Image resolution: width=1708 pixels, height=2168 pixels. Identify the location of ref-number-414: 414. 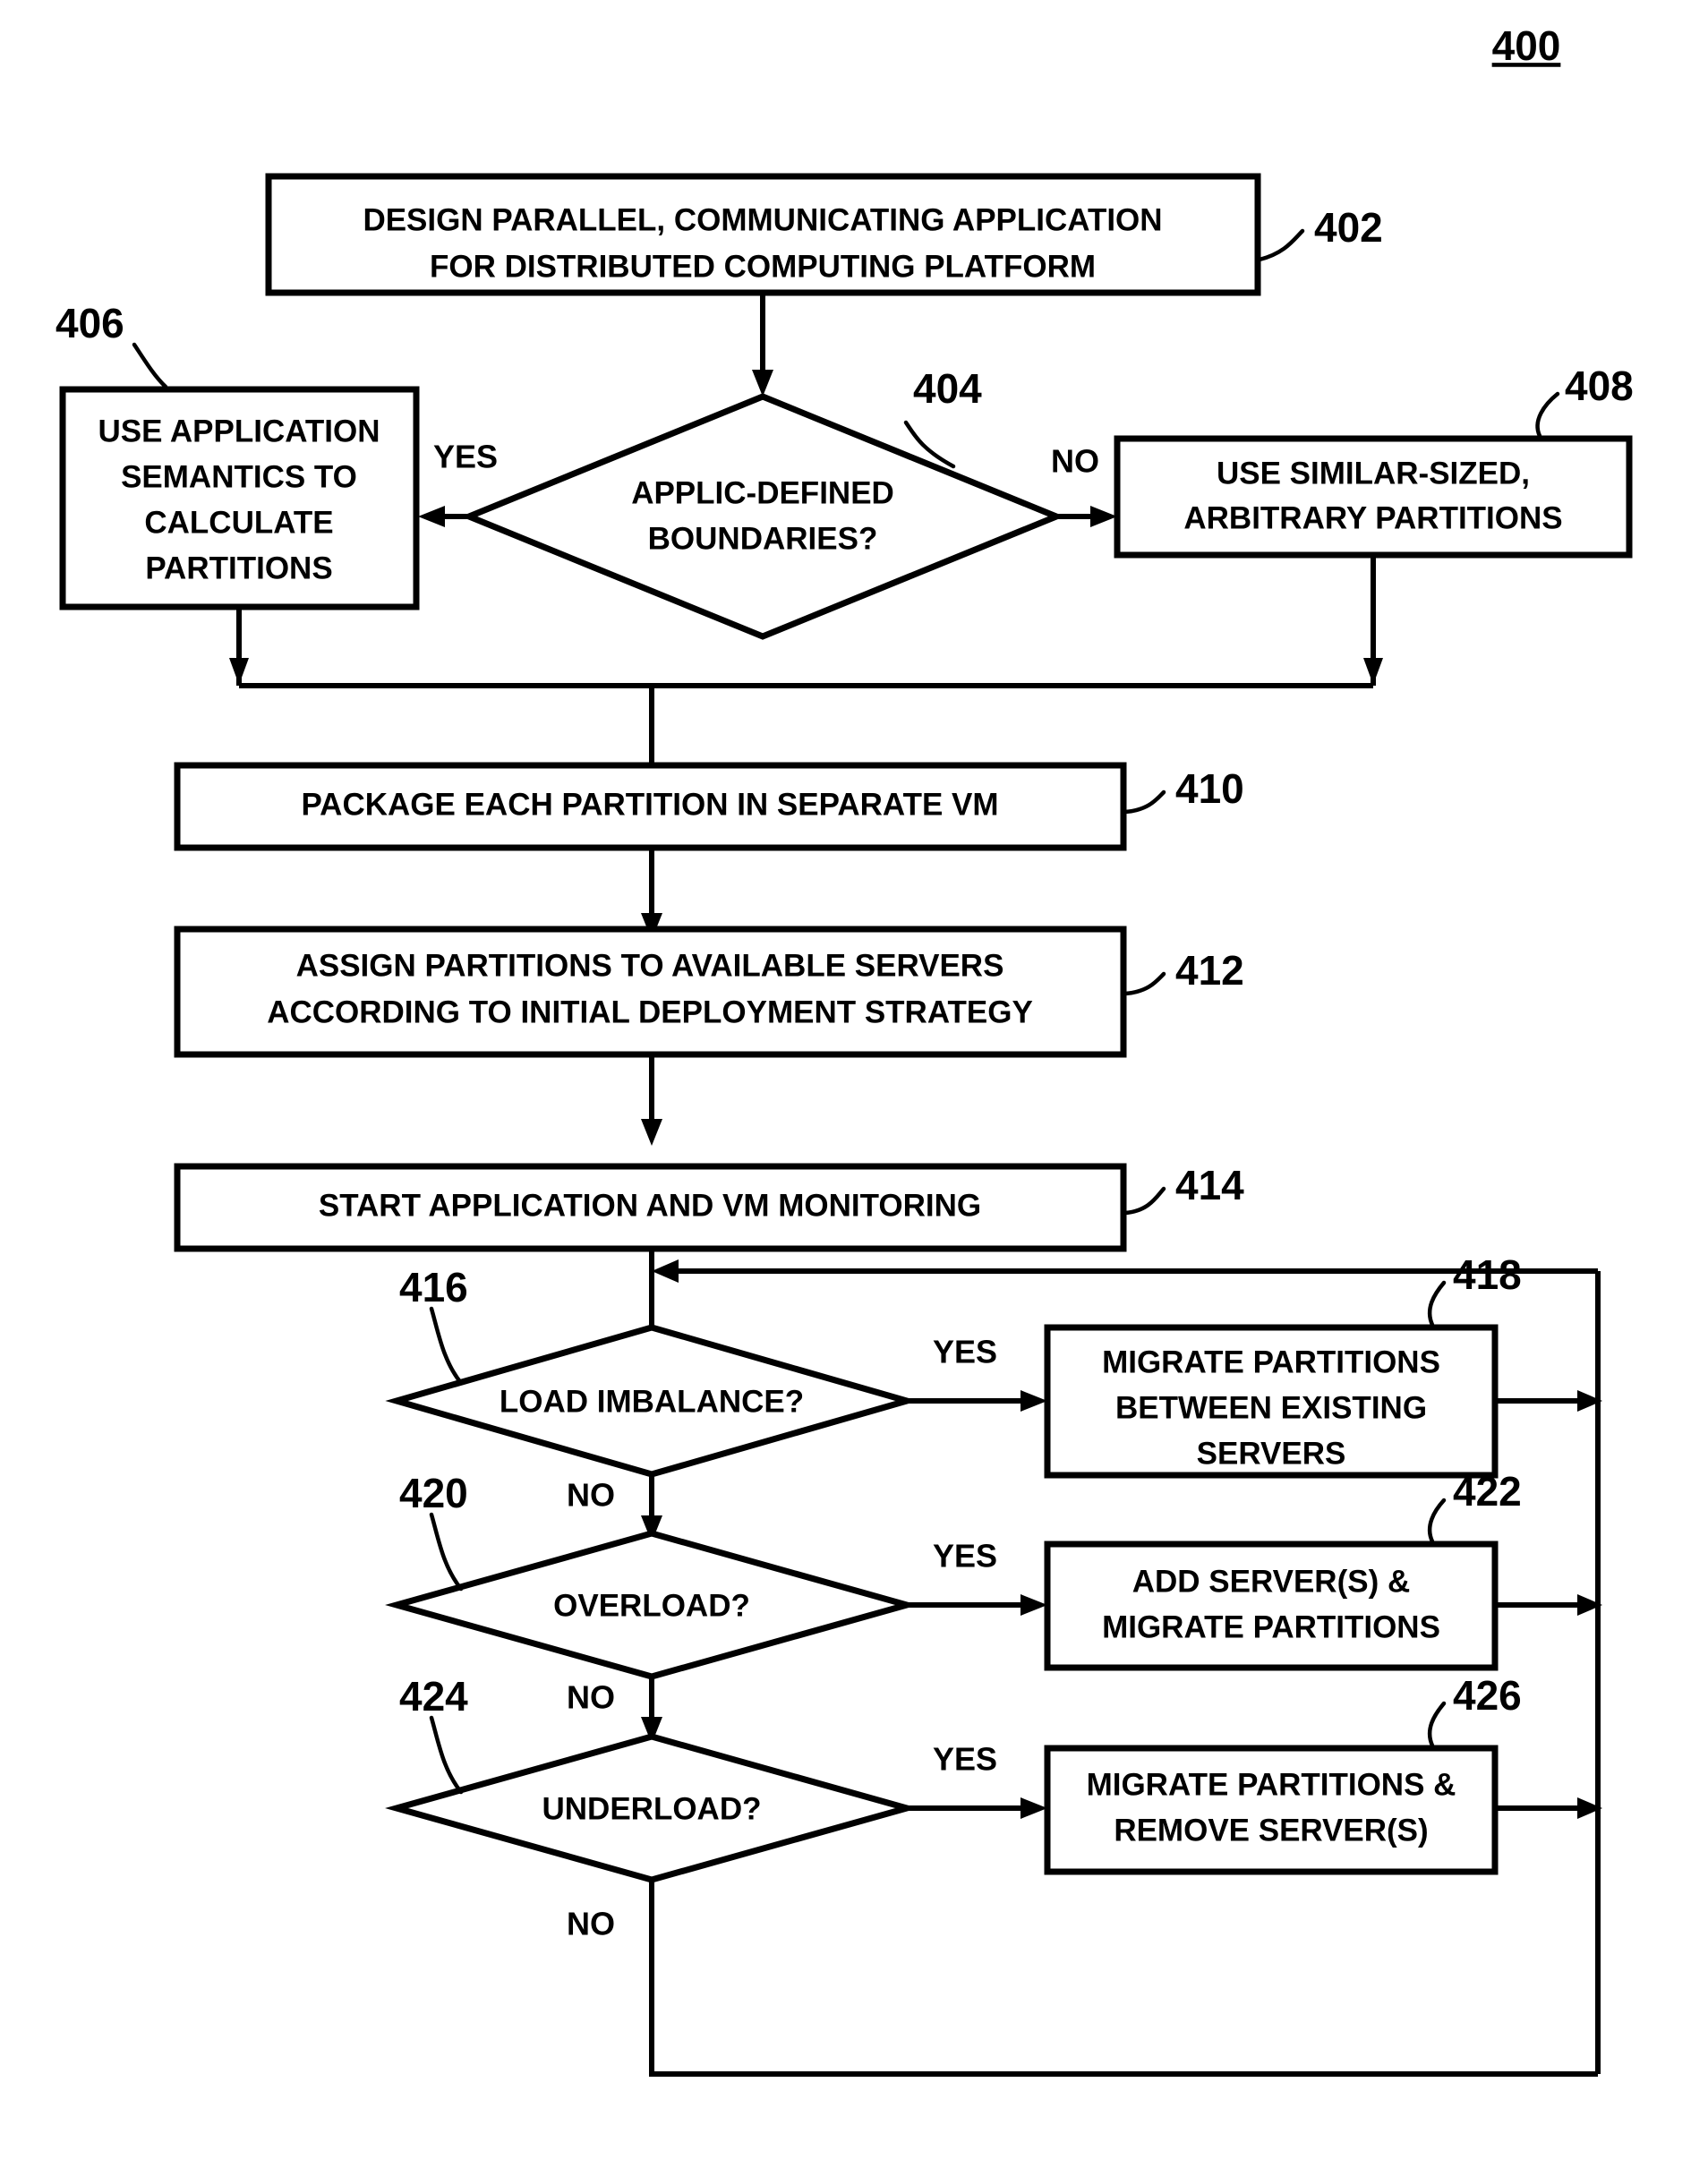
(1209, 1185).